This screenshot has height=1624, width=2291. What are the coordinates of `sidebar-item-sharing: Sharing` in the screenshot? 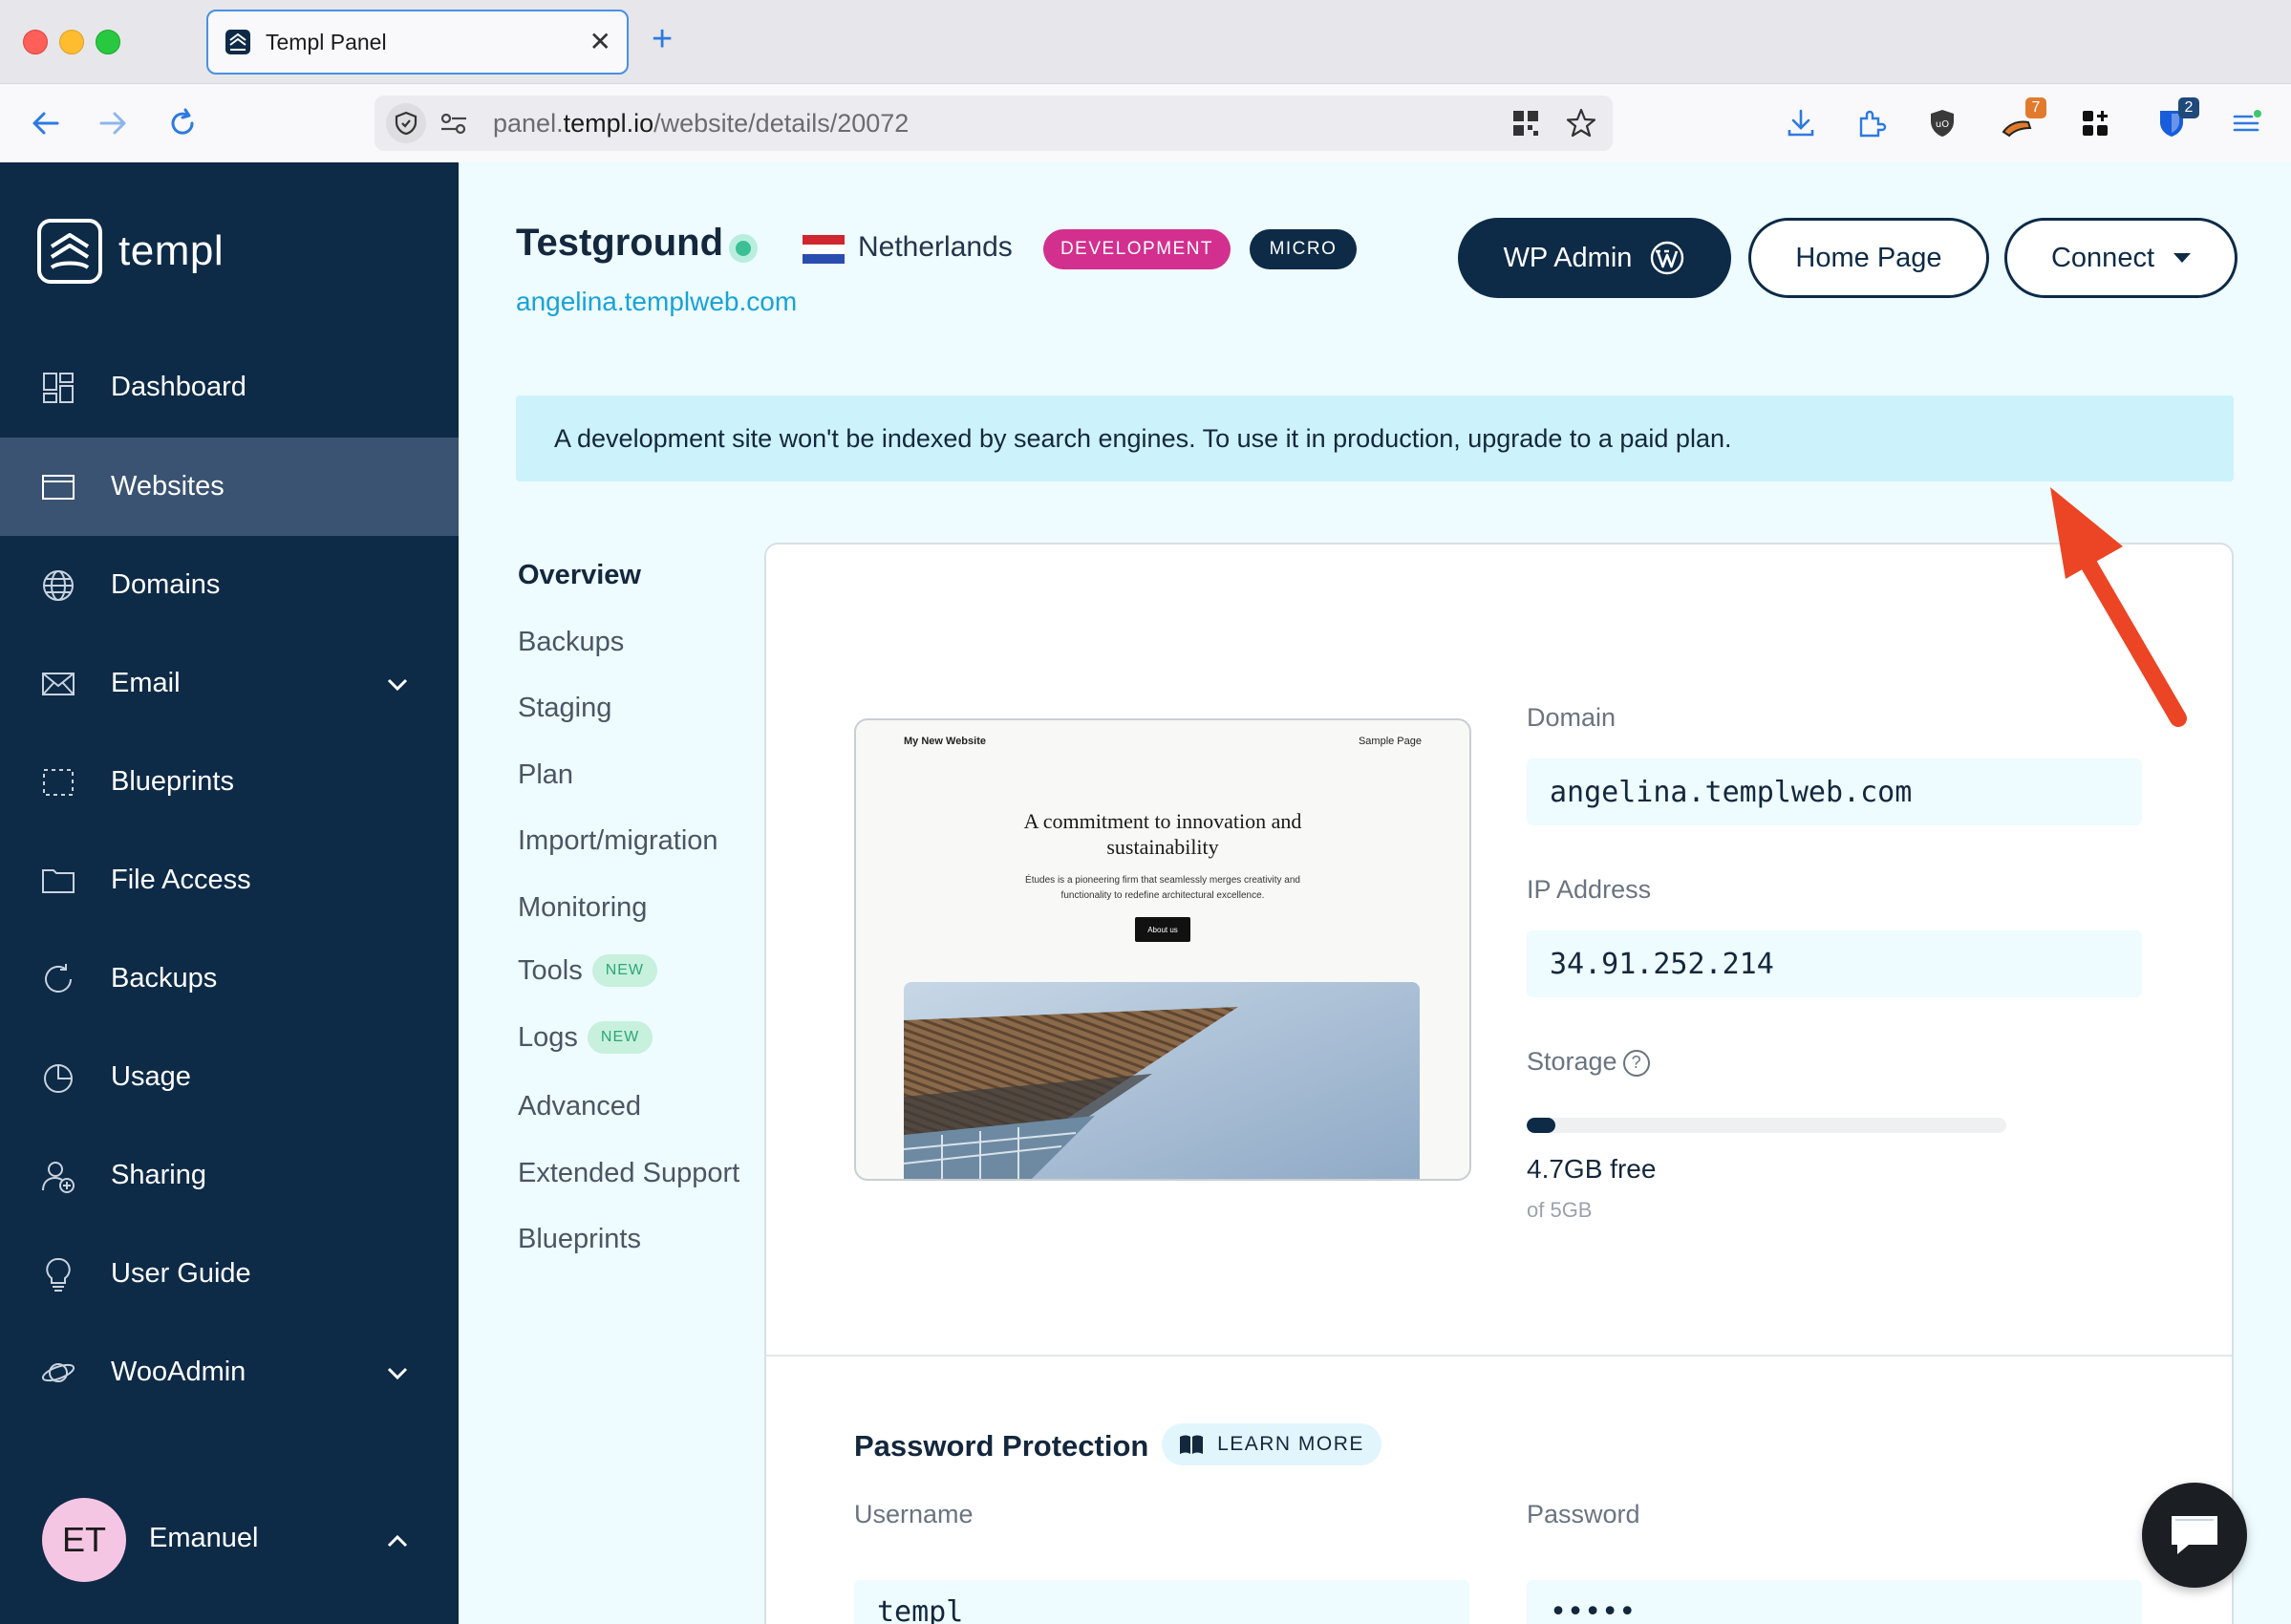 It's located at (229, 1175).